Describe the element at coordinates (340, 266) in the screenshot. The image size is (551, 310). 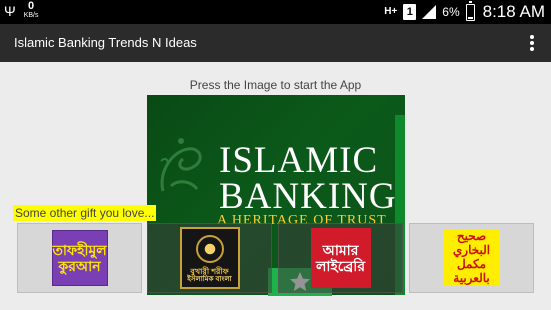
I see `app-icon-text-line2: লাইব্রেরি` at that location.